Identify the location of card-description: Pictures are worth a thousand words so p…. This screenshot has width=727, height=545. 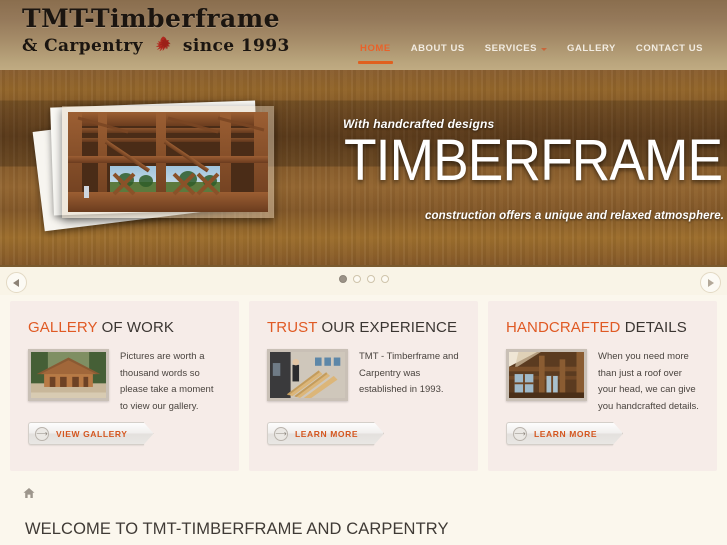
(167, 381).